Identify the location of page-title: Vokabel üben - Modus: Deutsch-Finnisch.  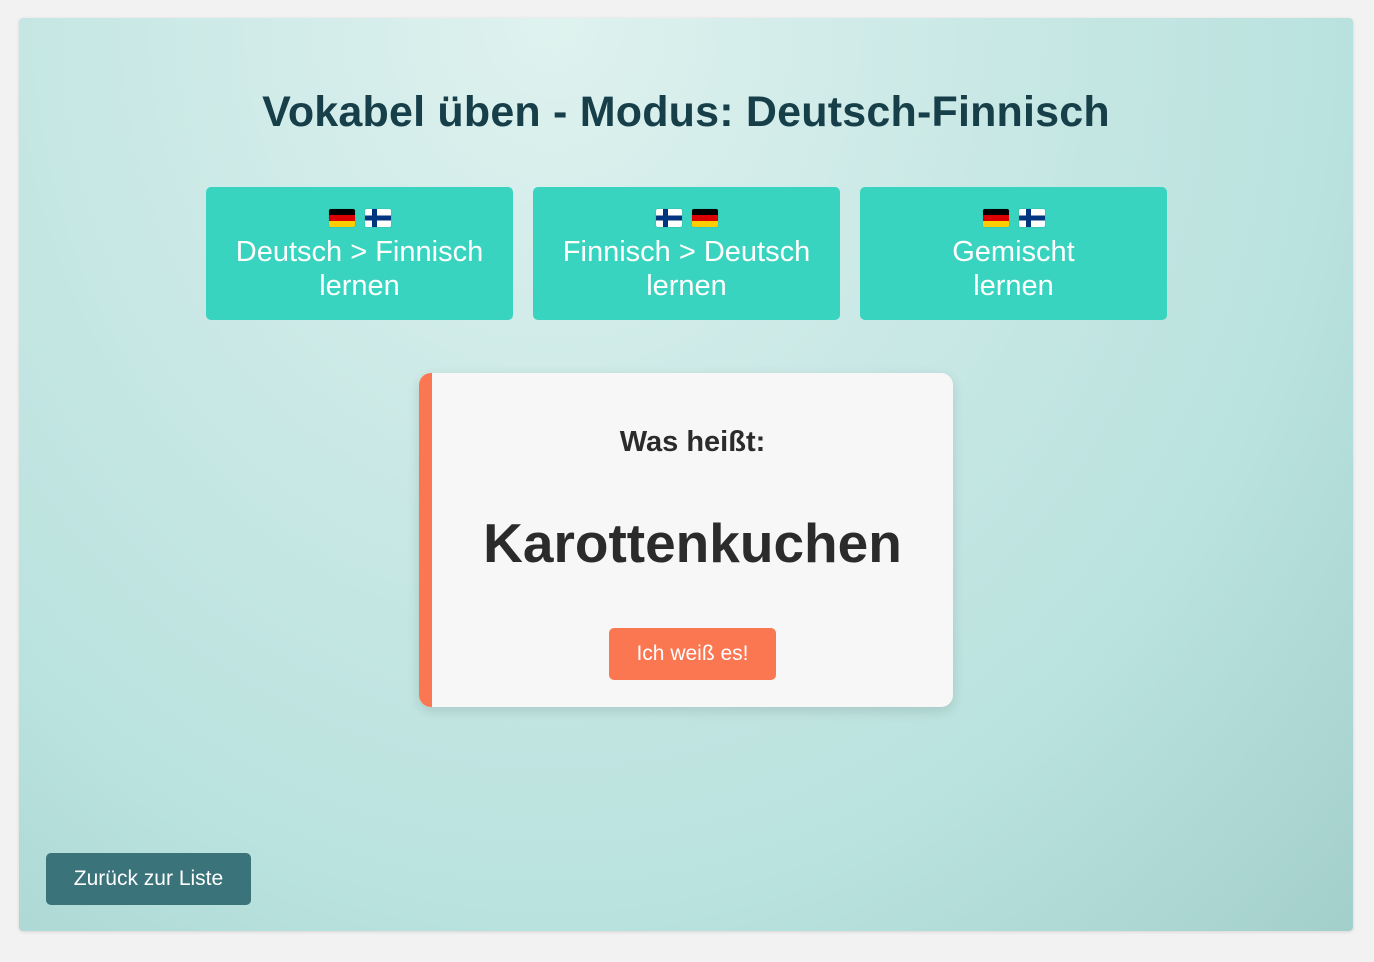
(686, 112).